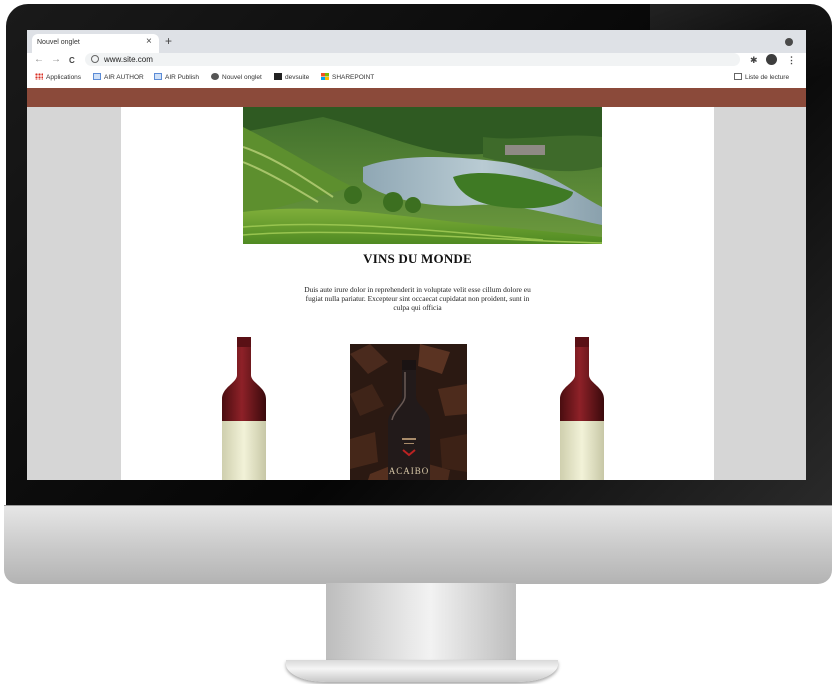 This screenshot has height=684, width=832. What do you see at coordinates (347, 77) in the screenshot?
I see `bookmark-sharepoint: SHAREPOINT` at bounding box center [347, 77].